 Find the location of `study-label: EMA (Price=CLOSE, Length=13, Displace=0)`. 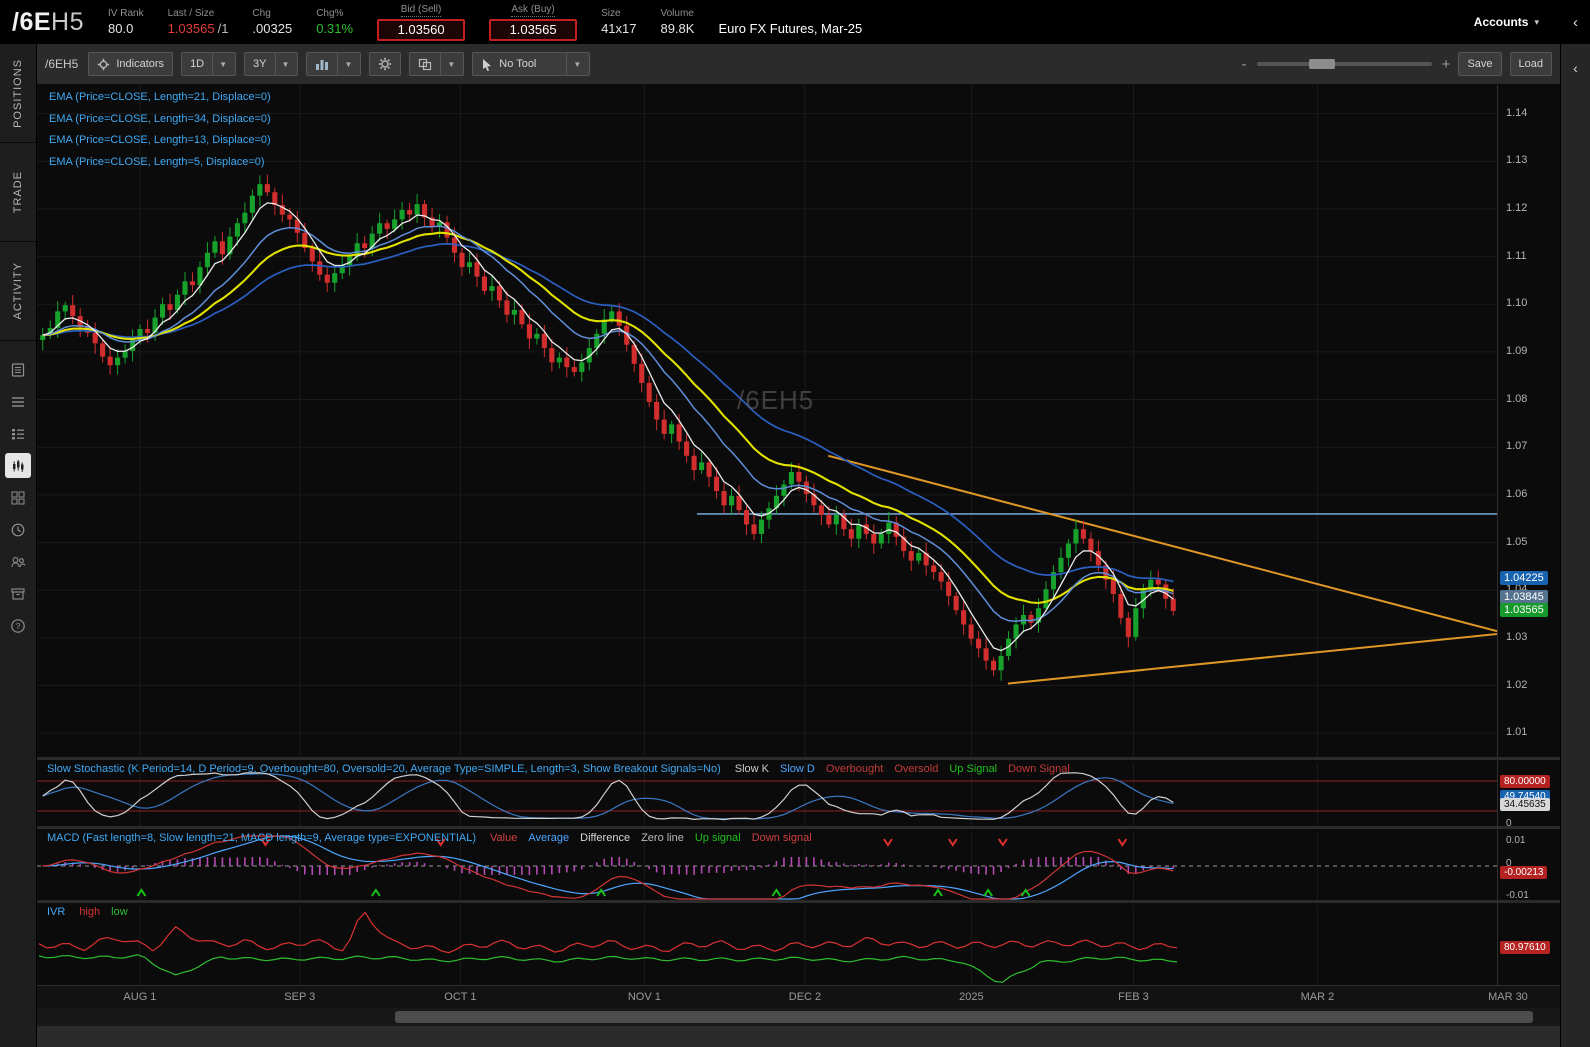

study-label: EMA (Price=CLOSE, Length=13, Displace=0) is located at coordinates (160, 140).